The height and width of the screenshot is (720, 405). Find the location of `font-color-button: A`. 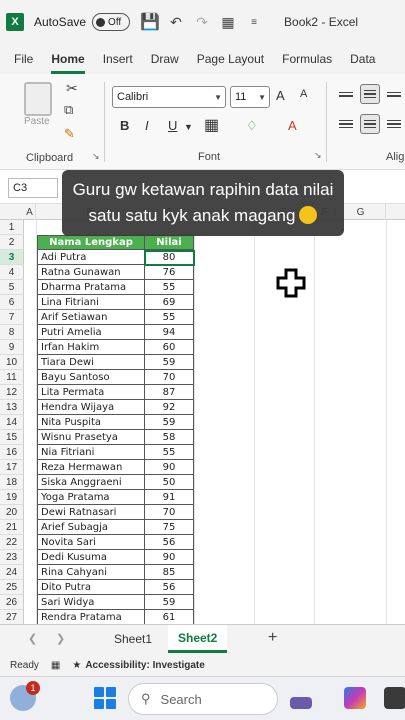

font-color-button: A is located at coordinates (292, 125).